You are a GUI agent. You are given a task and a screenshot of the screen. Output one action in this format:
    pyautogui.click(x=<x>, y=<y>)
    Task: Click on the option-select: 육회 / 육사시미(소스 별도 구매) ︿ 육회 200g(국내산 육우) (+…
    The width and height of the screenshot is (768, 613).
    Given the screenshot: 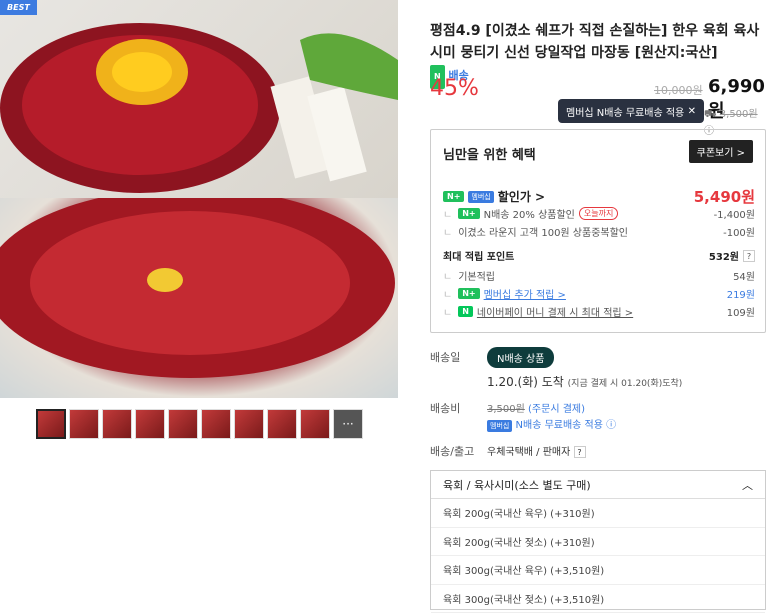 What is the action you would take?
    pyautogui.click(x=598, y=540)
    